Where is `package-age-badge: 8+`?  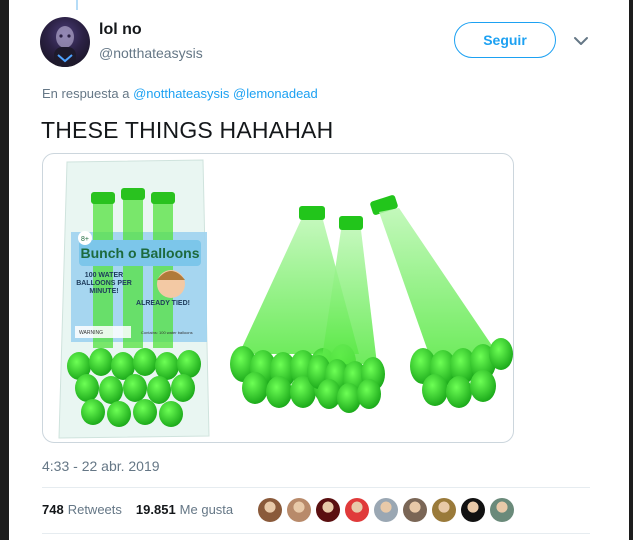 package-age-badge: 8+ is located at coordinates (85, 239).